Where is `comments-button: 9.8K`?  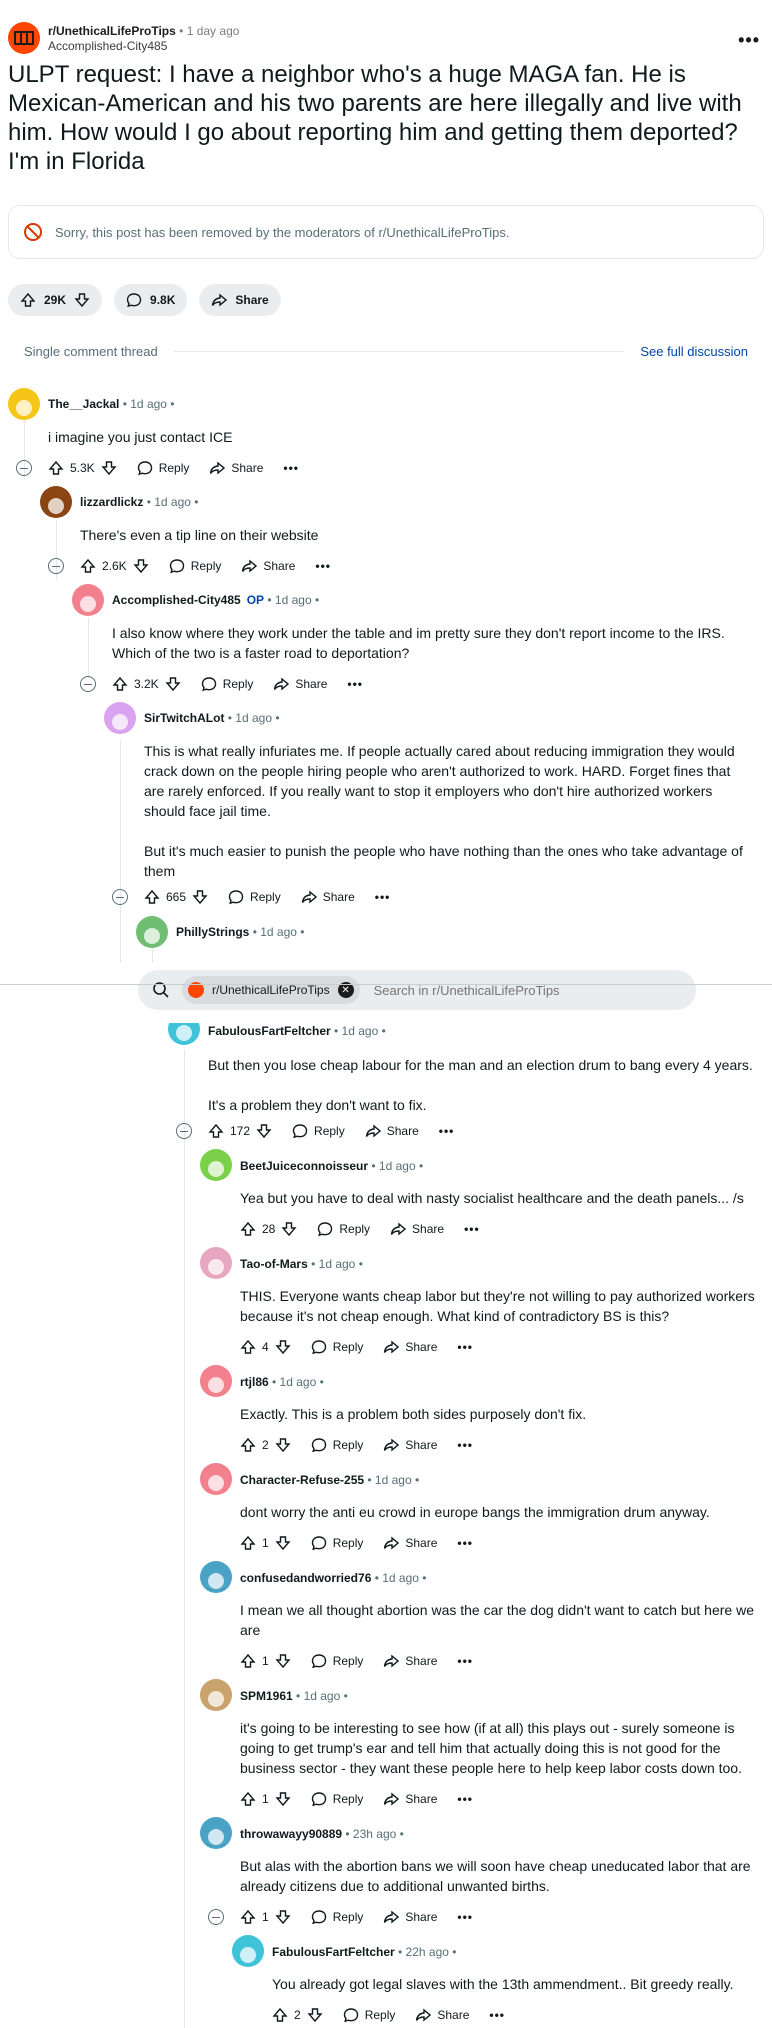
comments-button: 9.8K is located at coordinates (151, 300).